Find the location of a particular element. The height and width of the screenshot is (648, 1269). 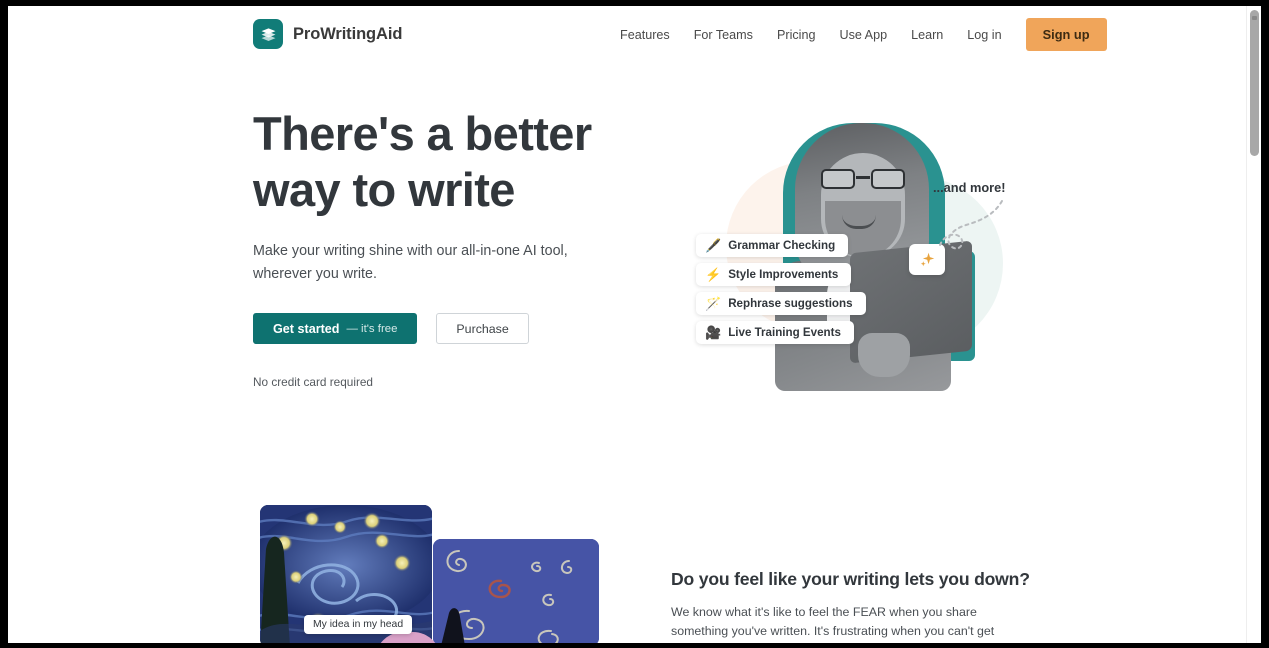

glasses-bridge is located at coordinates (863, 177).